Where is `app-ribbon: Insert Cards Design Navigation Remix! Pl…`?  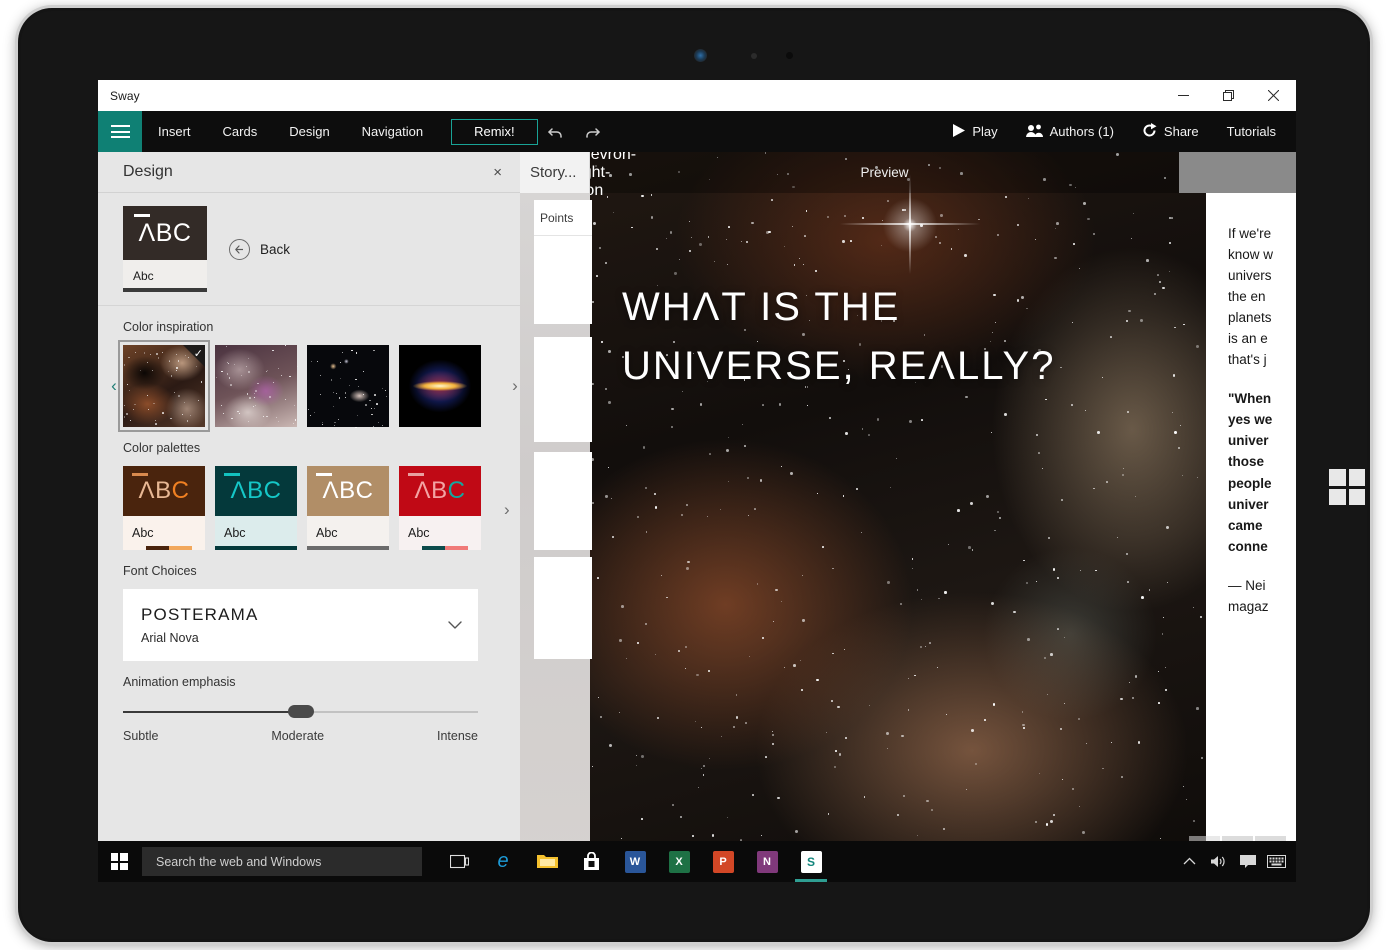 app-ribbon: Insert Cards Design Navigation Remix! Pl… is located at coordinates (697, 131).